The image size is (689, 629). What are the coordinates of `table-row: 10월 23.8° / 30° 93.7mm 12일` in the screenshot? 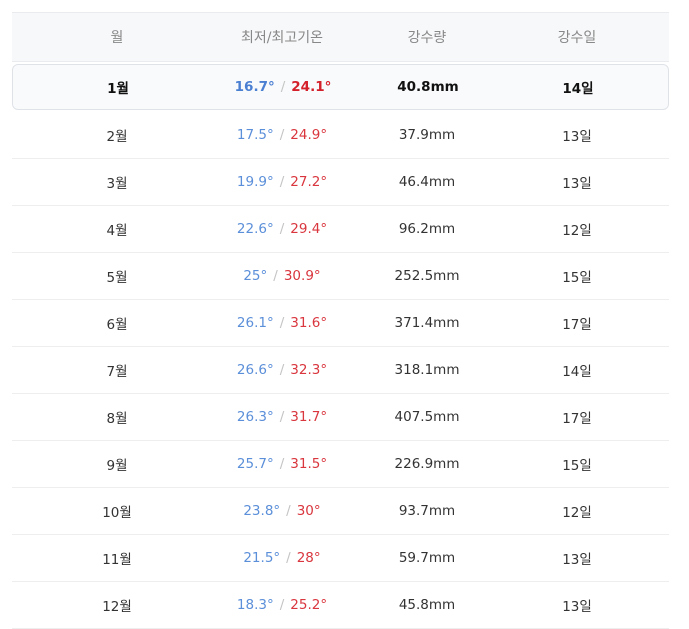 It's located at (340, 511).